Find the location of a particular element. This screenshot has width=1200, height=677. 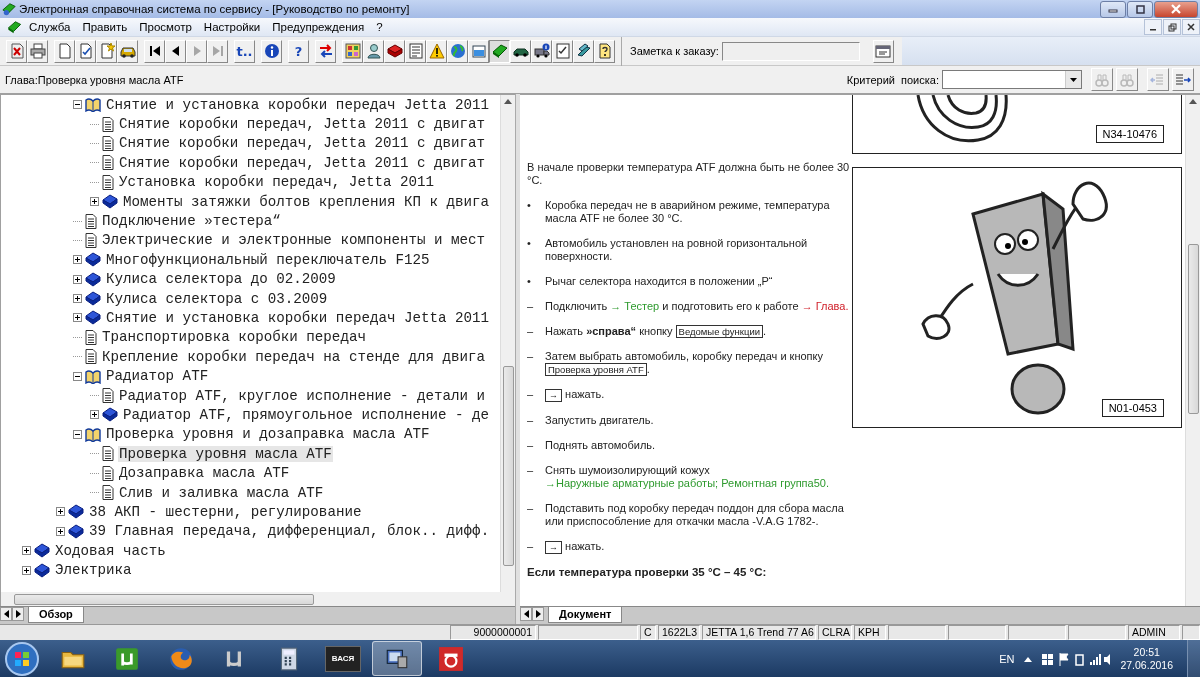

menu-item: Править is located at coordinates (105, 27).